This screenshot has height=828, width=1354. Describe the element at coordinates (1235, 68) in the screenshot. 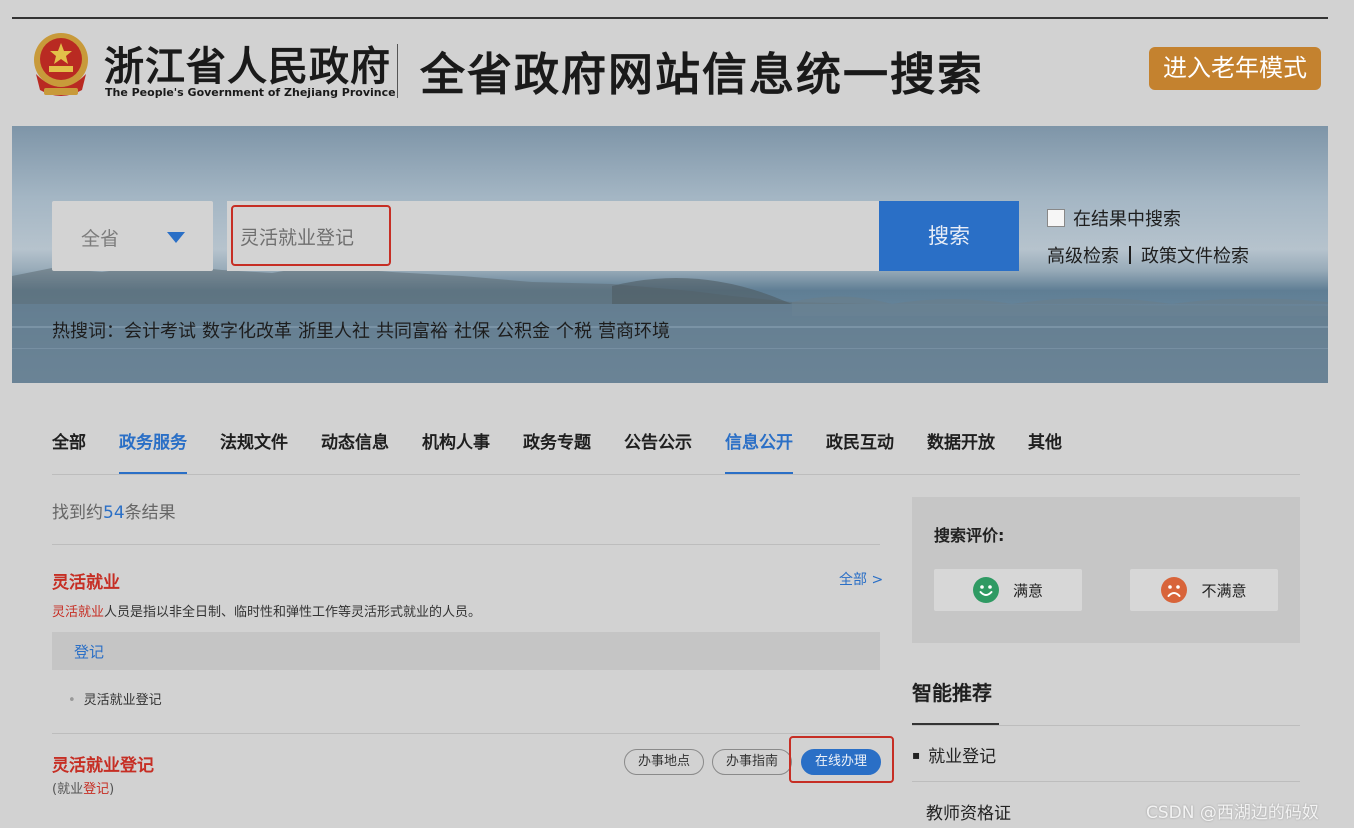

I see `elder-mode-button: 进入老年模式` at that location.